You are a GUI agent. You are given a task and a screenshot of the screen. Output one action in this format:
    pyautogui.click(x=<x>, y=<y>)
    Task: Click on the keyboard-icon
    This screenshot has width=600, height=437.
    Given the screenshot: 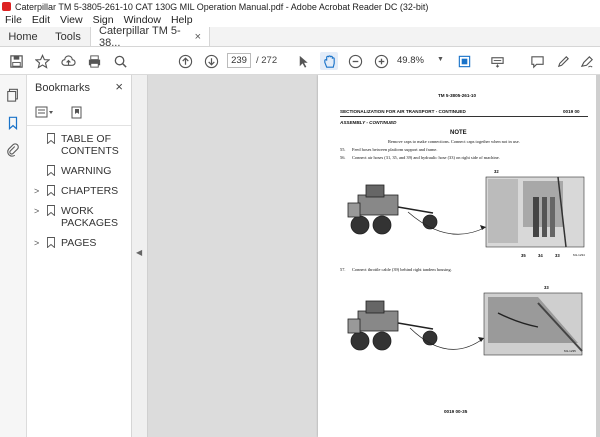 What is the action you would take?
    pyautogui.click(x=497, y=61)
    